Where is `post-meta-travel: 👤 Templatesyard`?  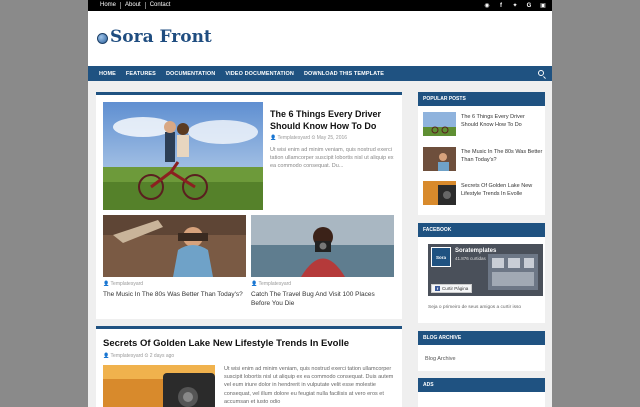 post-meta-travel: 👤 Templatesyard is located at coordinates (271, 284).